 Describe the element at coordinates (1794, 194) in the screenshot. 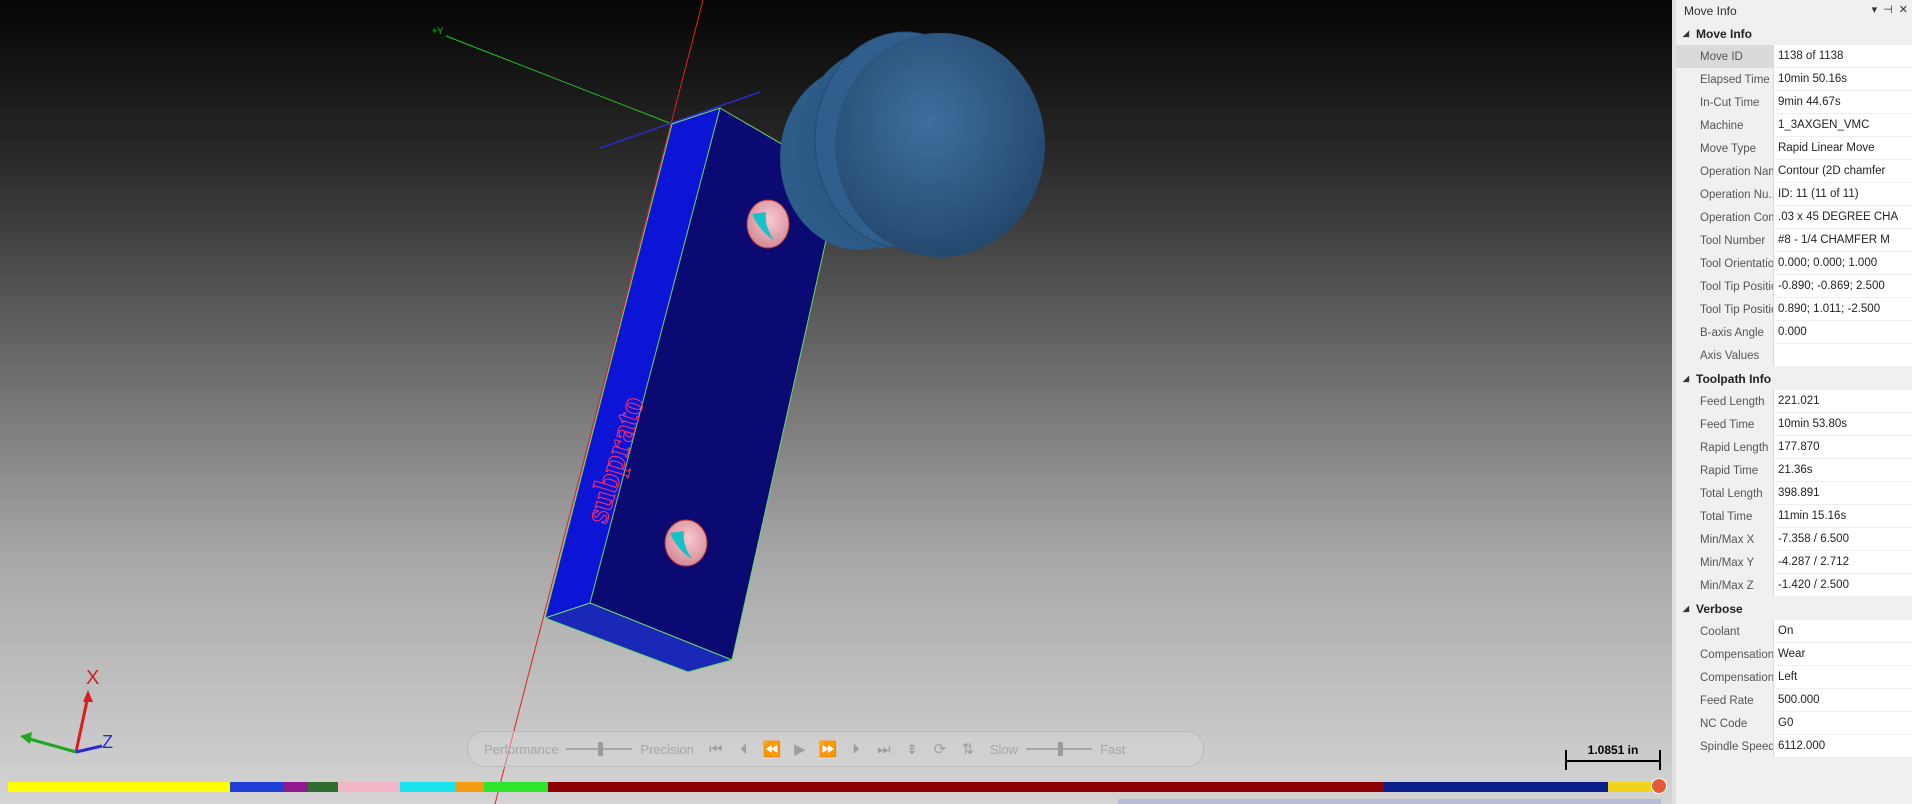

I see `property-row: Operation Nu... ID: 11 (11 of 11)` at that location.